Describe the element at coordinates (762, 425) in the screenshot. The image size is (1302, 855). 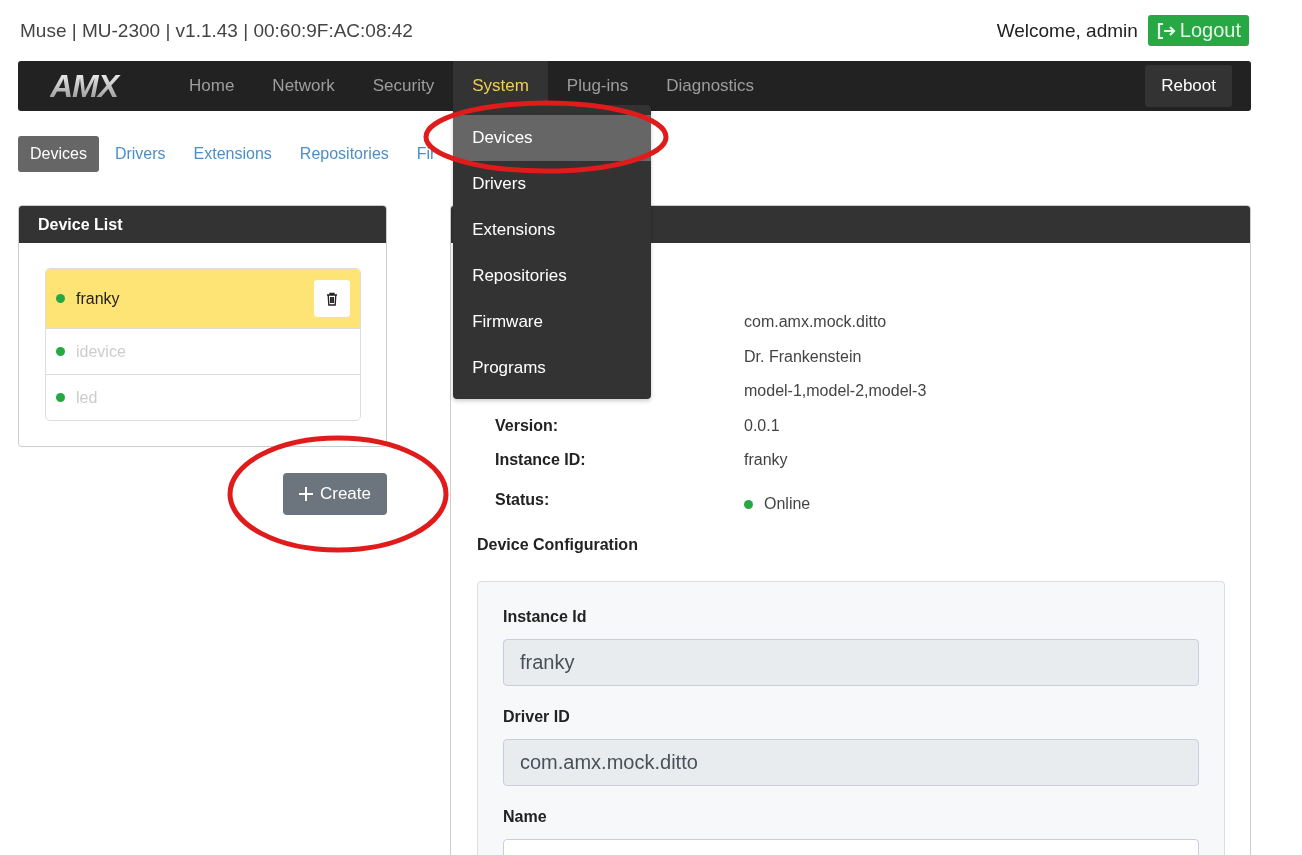
I see `detail-value: 0.0.1` at that location.